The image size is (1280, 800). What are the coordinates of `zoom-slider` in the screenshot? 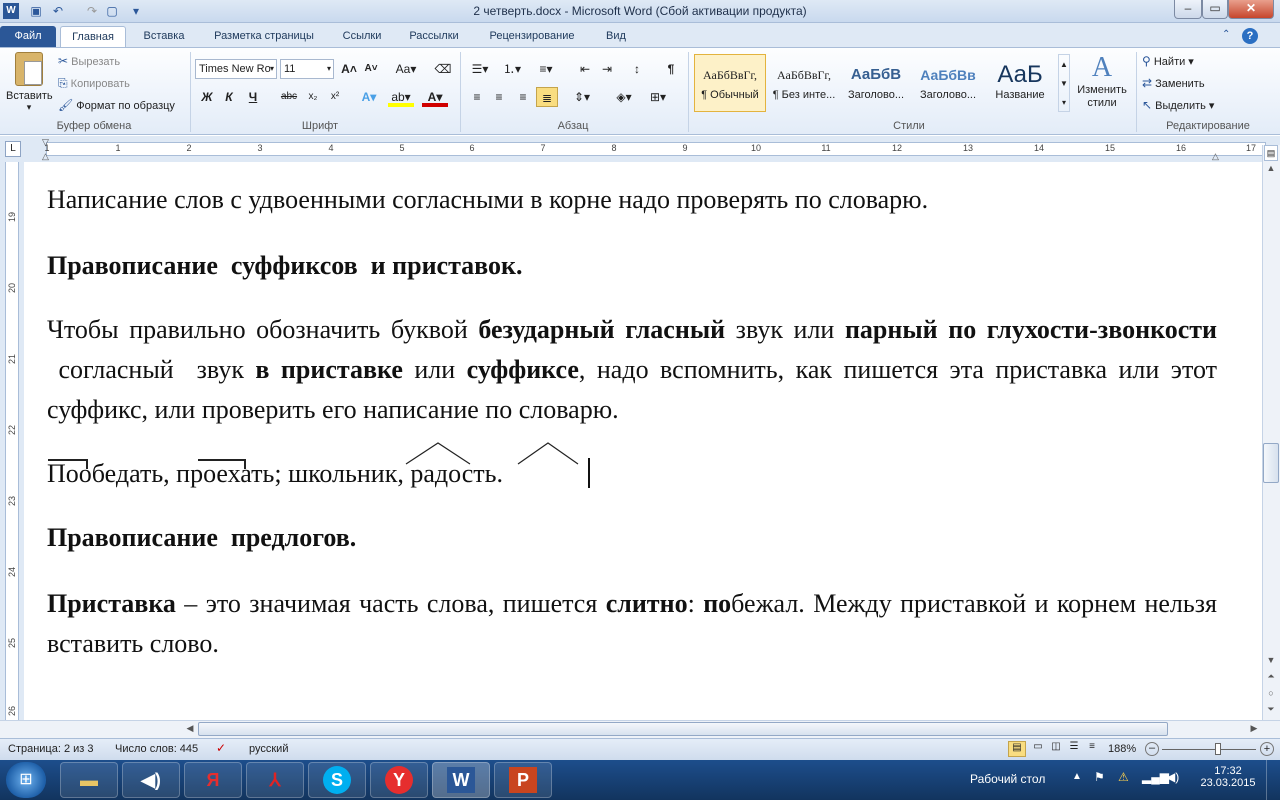 It's located at (1209, 749).